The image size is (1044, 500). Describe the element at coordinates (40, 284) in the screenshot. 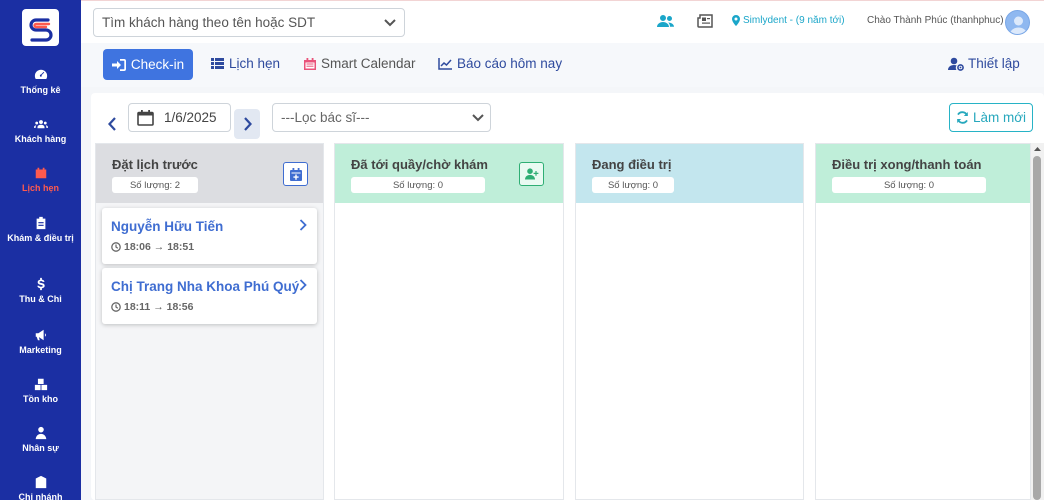

I see `dollar-icon` at that location.